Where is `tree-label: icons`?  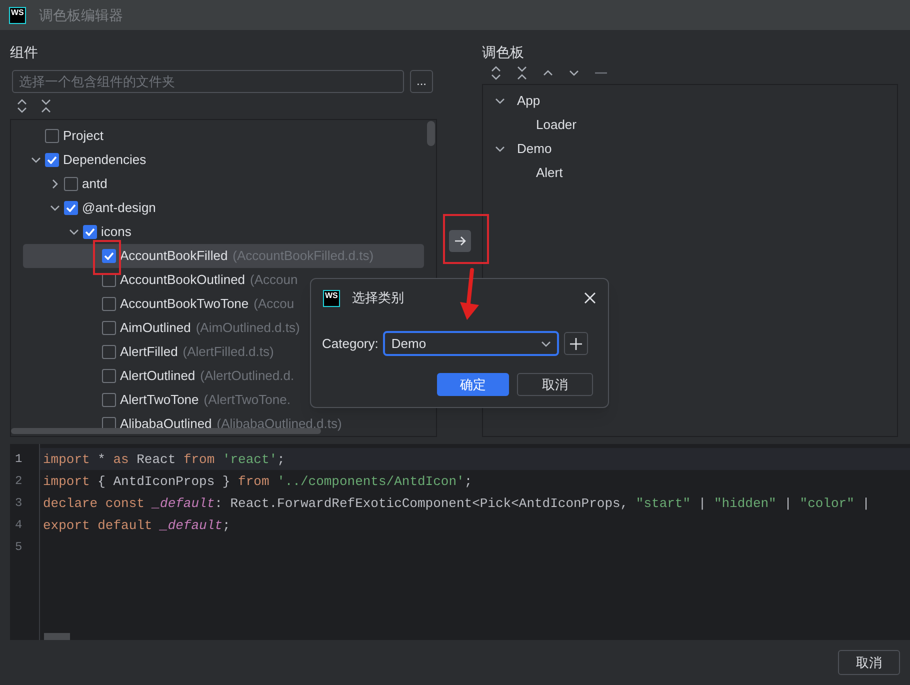 tree-label: icons is located at coordinates (116, 232).